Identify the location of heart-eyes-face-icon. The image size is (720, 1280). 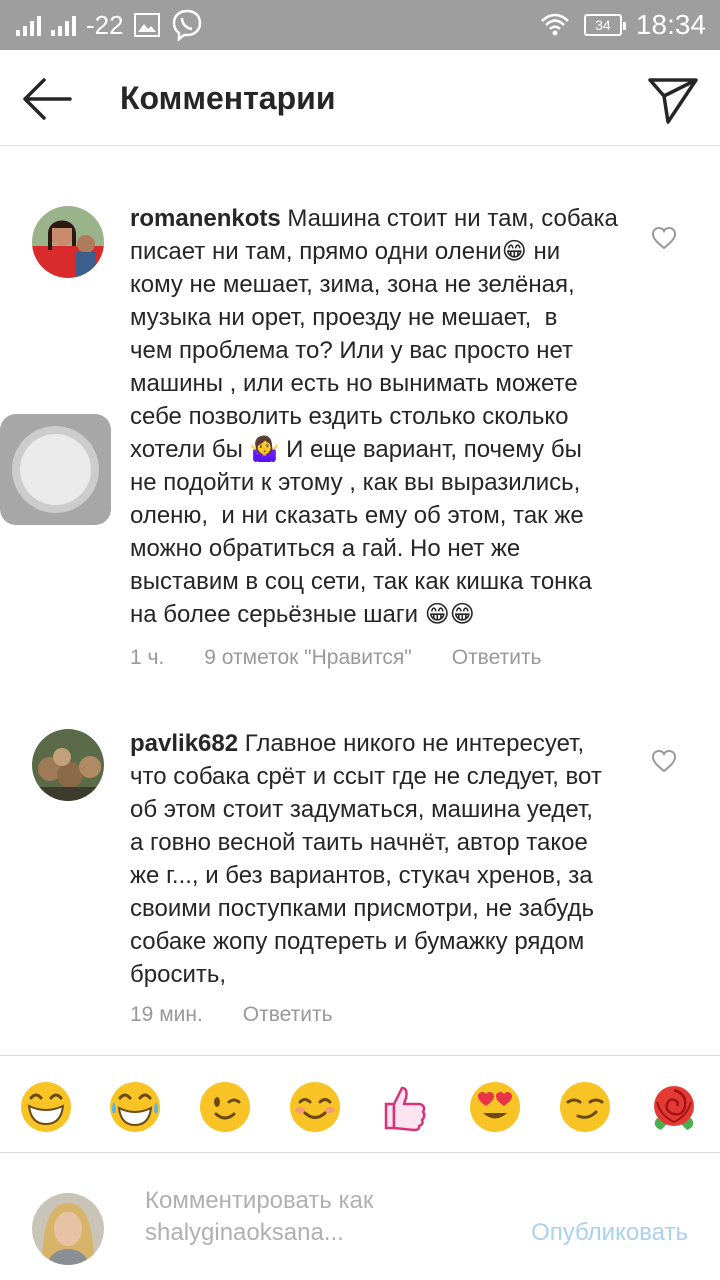
(495, 1107).